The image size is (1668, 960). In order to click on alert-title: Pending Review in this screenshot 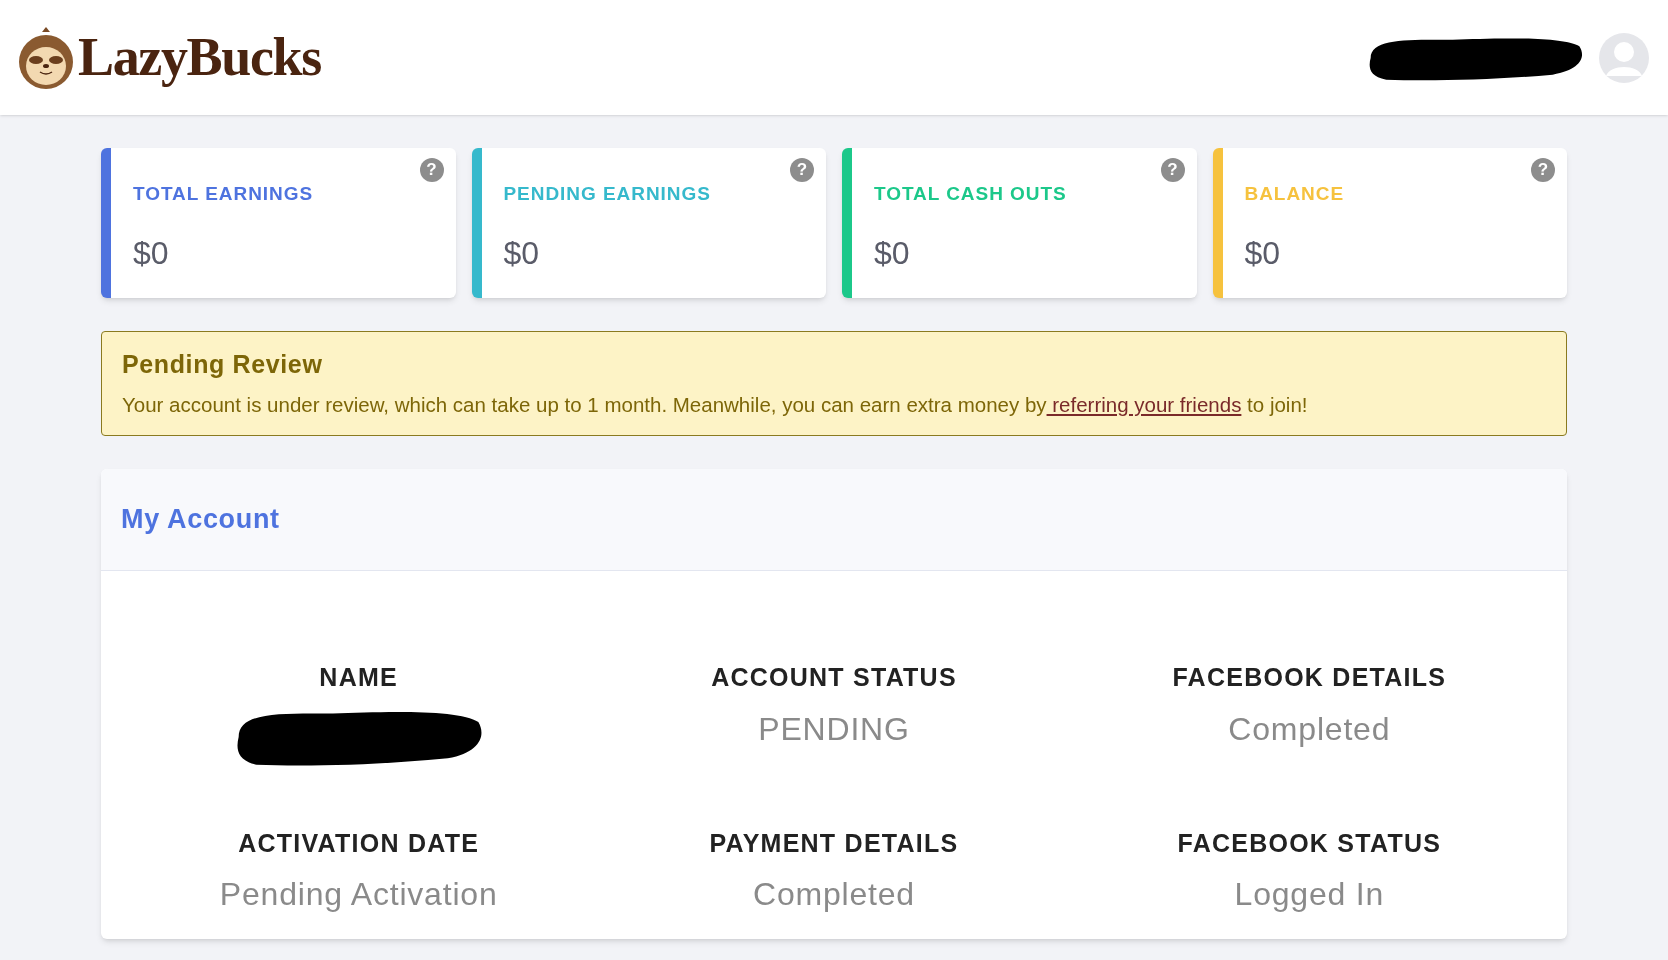, I will do `click(223, 365)`.